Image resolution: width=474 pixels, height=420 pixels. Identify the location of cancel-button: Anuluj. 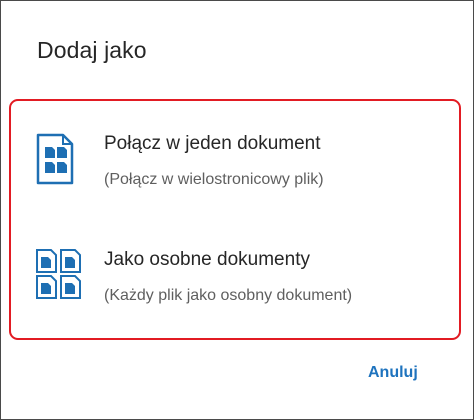
(393, 373).